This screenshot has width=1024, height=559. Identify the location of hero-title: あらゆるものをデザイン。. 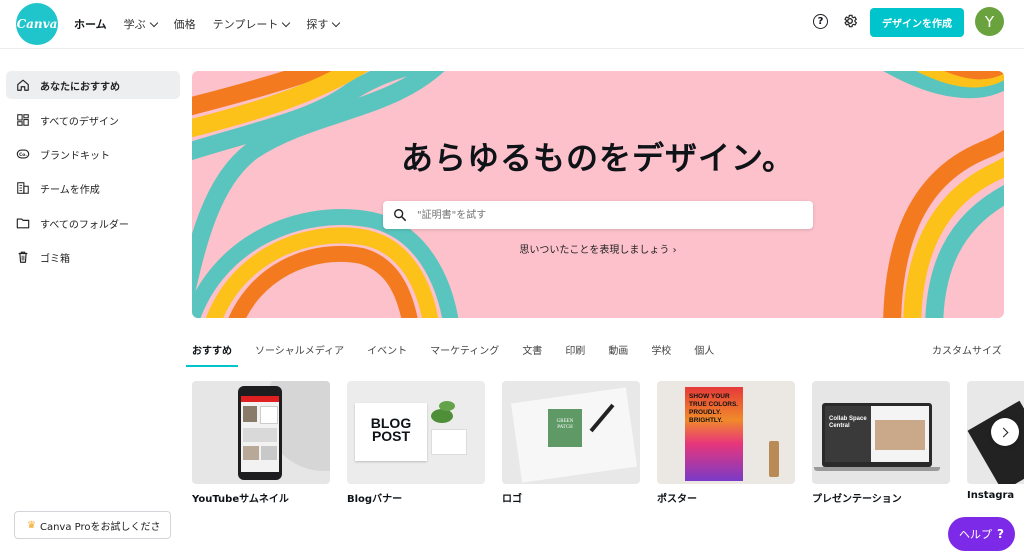
(598, 158).